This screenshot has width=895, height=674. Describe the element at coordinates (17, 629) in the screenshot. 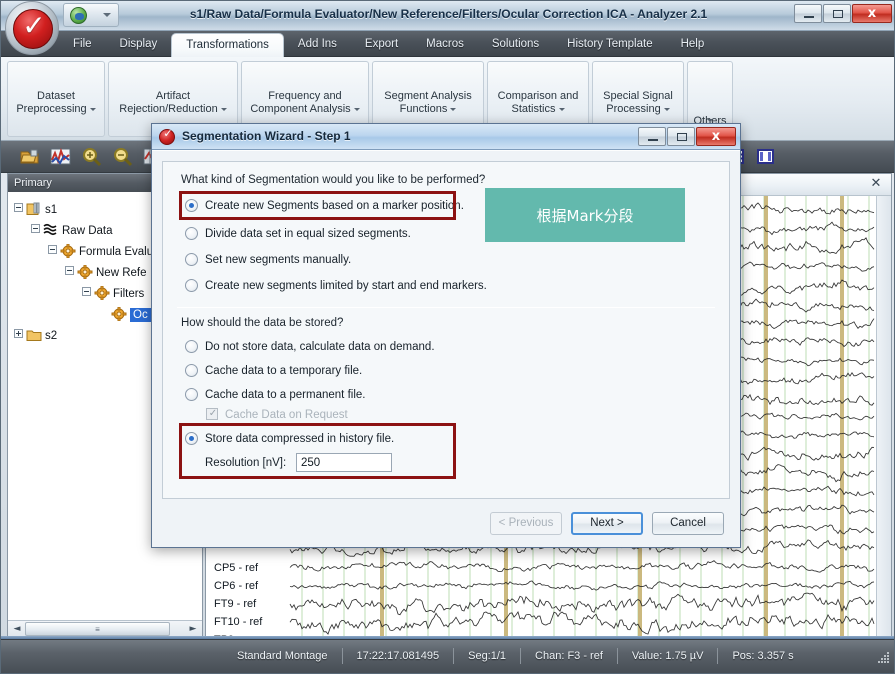

I see `scroll-left-arrow: ◄` at that location.